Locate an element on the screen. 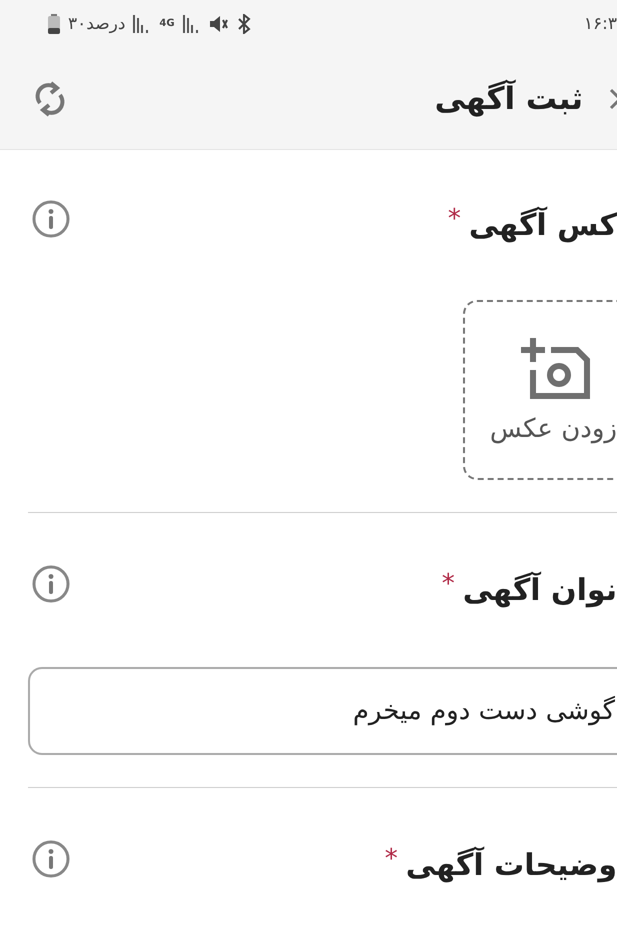 Image resolution: width=617 pixels, height=925 pixels. network-type: 4G is located at coordinates (167, 24).